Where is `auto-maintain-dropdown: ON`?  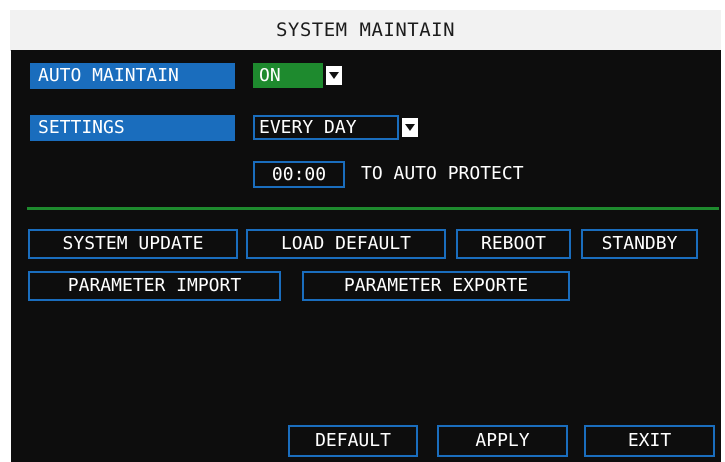 auto-maintain-dropdown: ON is located at coordinates (298, 75).